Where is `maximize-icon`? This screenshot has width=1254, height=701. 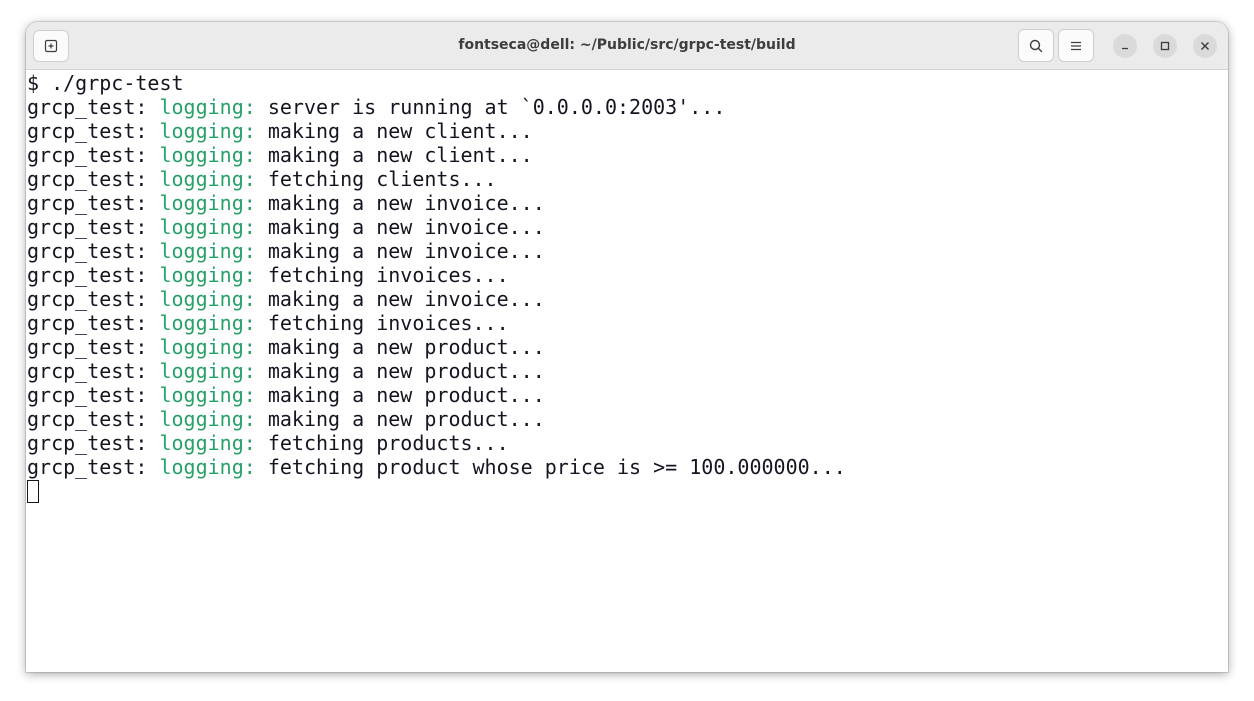 maximize-icon is located at coordinates (1165, 46).